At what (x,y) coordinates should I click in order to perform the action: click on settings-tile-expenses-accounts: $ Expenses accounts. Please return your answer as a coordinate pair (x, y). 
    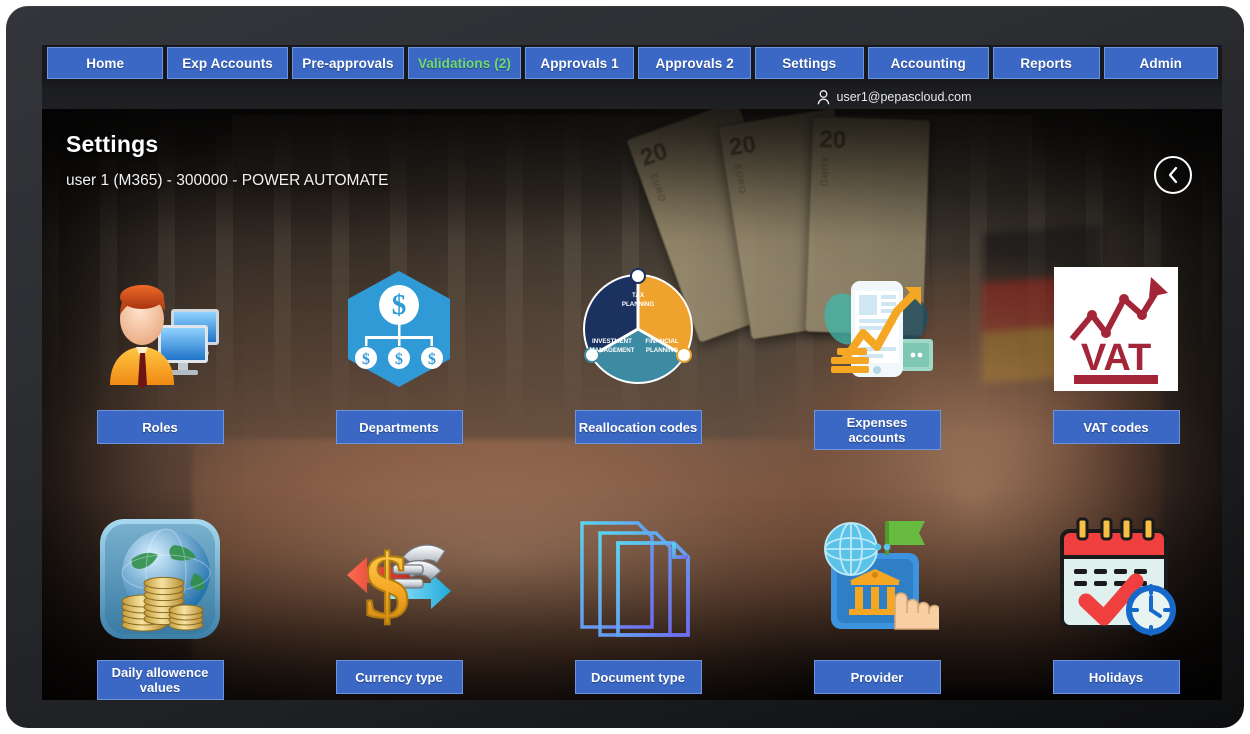
    Looking at the image, I should click on (877, 357).